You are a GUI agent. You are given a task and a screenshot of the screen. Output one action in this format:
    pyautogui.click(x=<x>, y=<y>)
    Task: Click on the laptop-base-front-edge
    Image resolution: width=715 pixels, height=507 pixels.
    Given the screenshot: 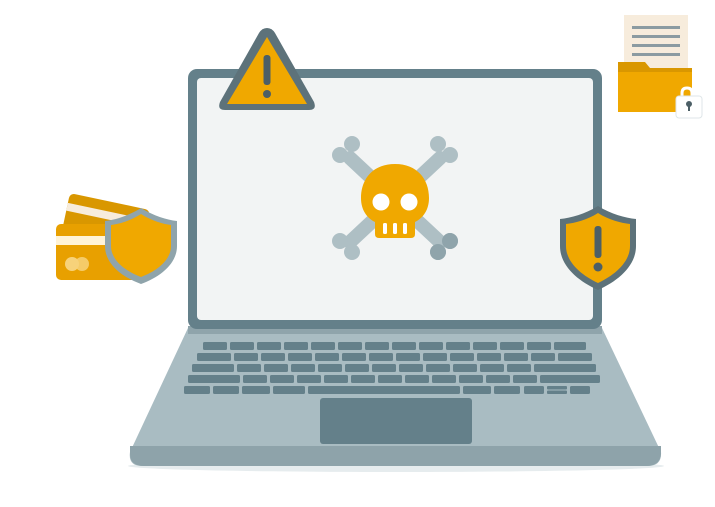 What is the action you would take?
    pyautogui.click(x=395, y=456)
    